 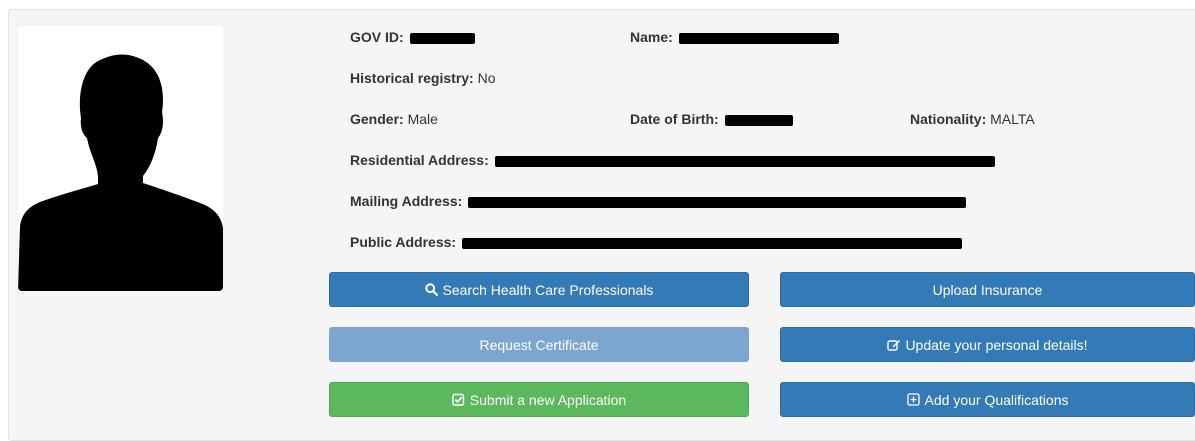 What do you see at coordinates (442, 38) in the screenshot?
I see `gov-id-redacted` at bounding box center [442, 38].